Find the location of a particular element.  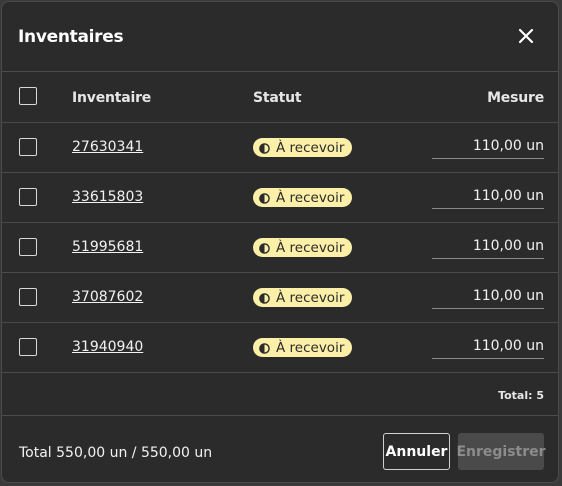

table-row: 37087602 À recevoir 110,00 un is located at coordinates (280, 298).